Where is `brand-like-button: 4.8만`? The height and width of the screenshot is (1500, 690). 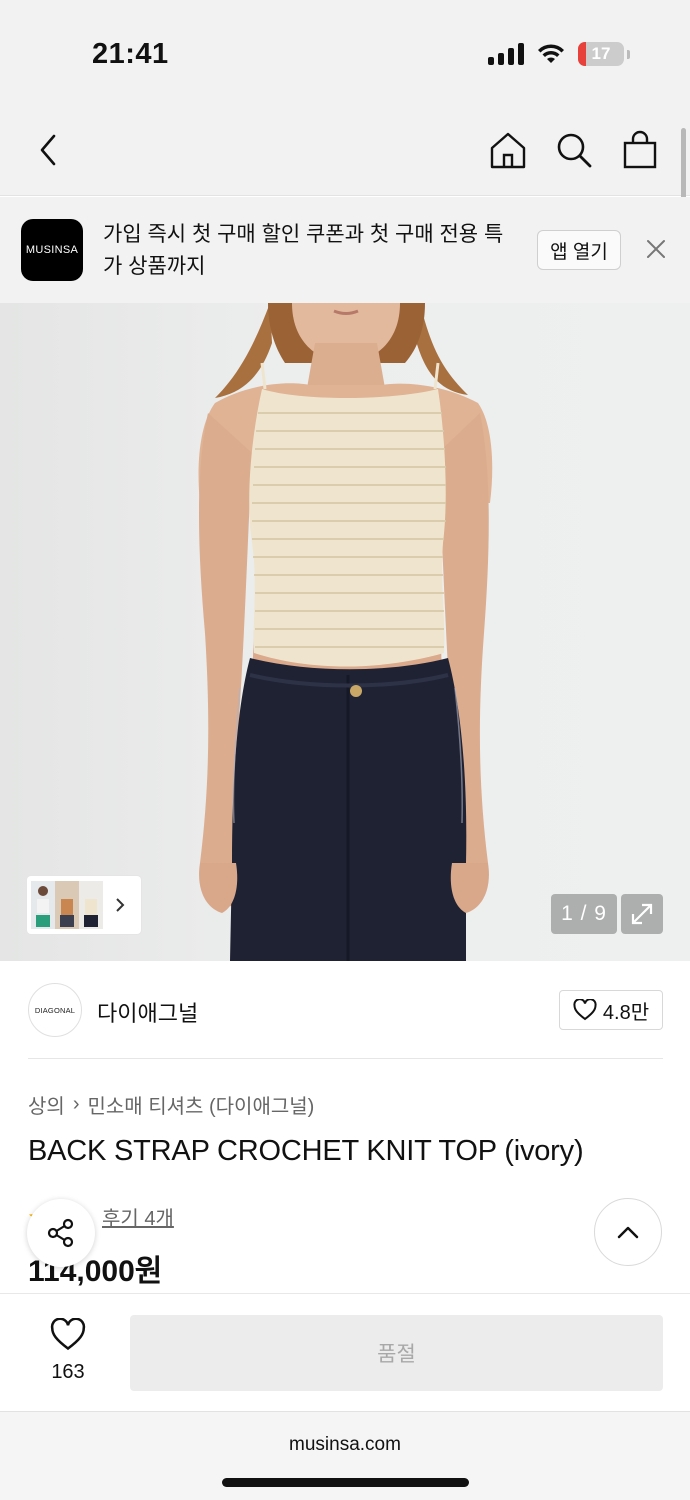
brand-like-button: 4.8만 is located at coordinates (611, 1010).